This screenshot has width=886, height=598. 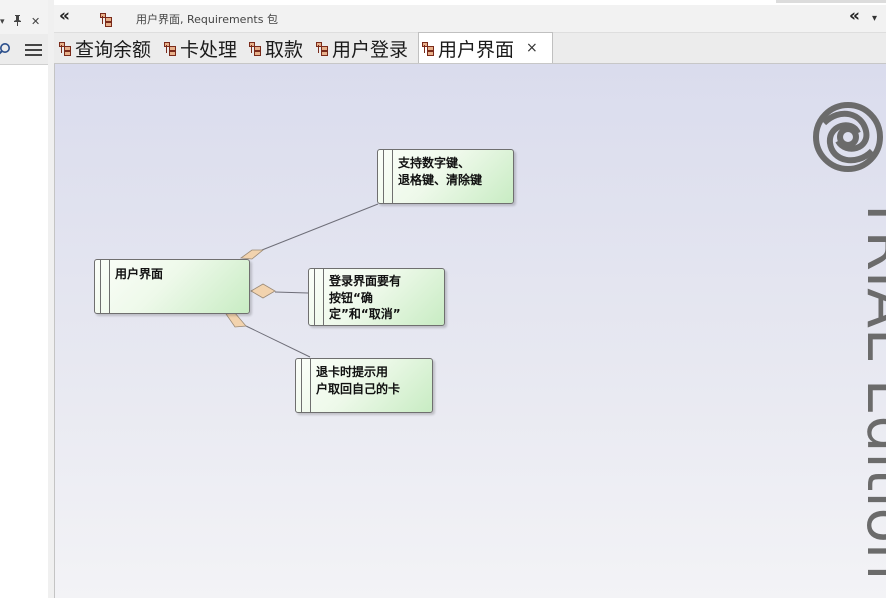 What do you see at coordinates (24, 17) in the screenshot?
I see `panel-header: ▾ ✕` at bounding box center [24, 17].